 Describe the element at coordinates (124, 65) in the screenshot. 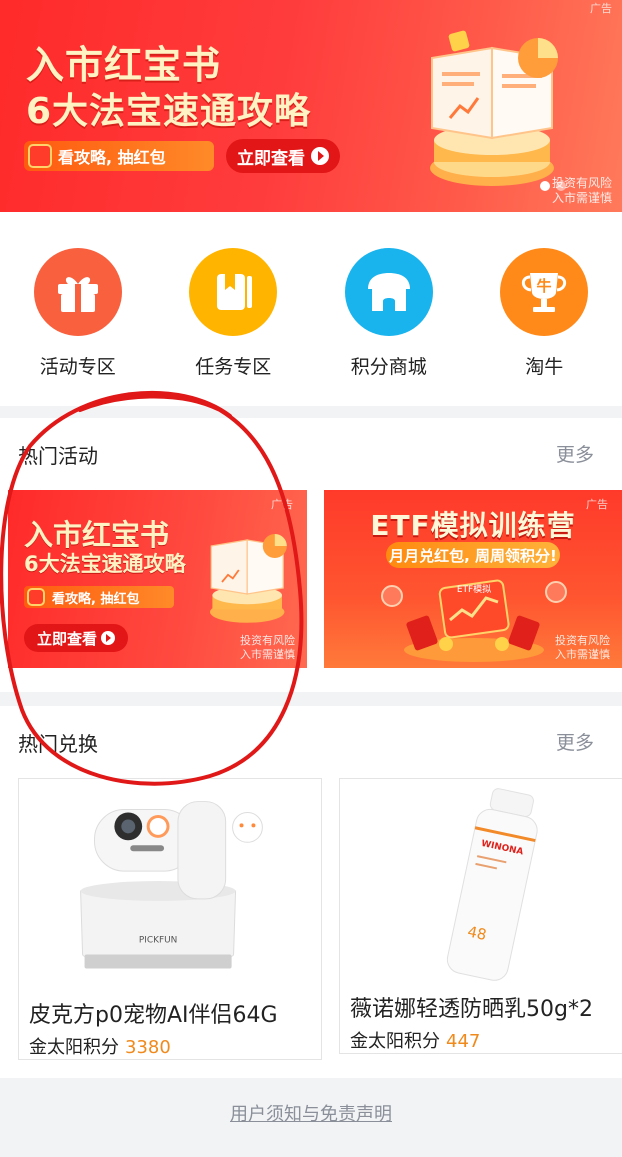

I see `banner-title-line1: 入市红宝书` at that location.